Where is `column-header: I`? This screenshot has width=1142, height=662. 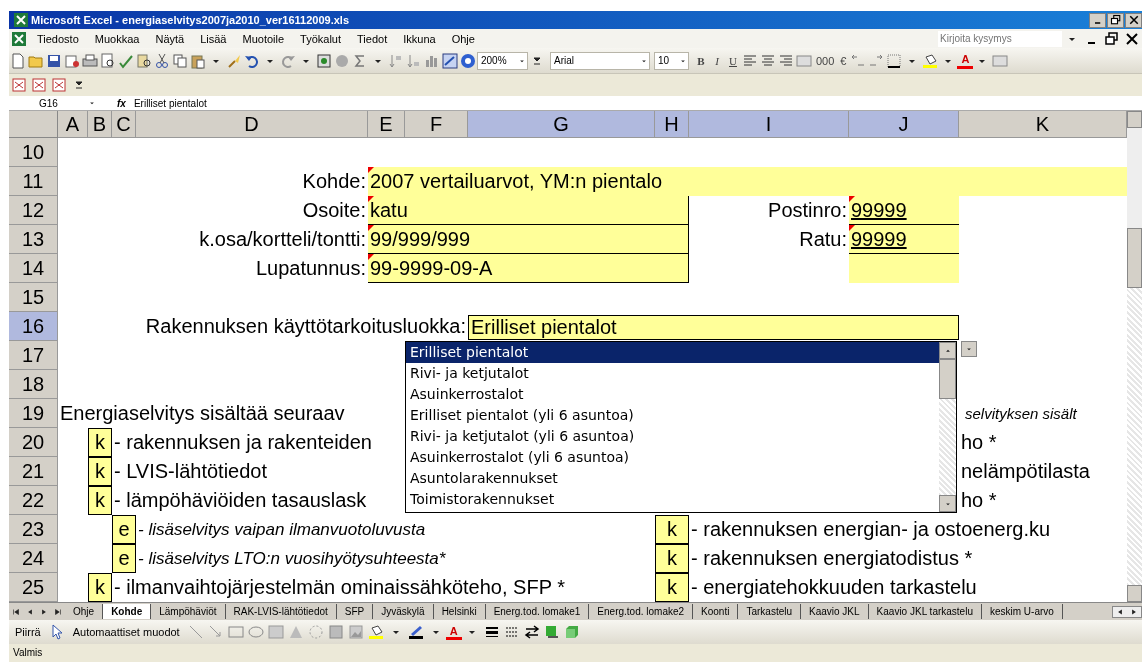 column-header: I is located at coordinates (769, 124).